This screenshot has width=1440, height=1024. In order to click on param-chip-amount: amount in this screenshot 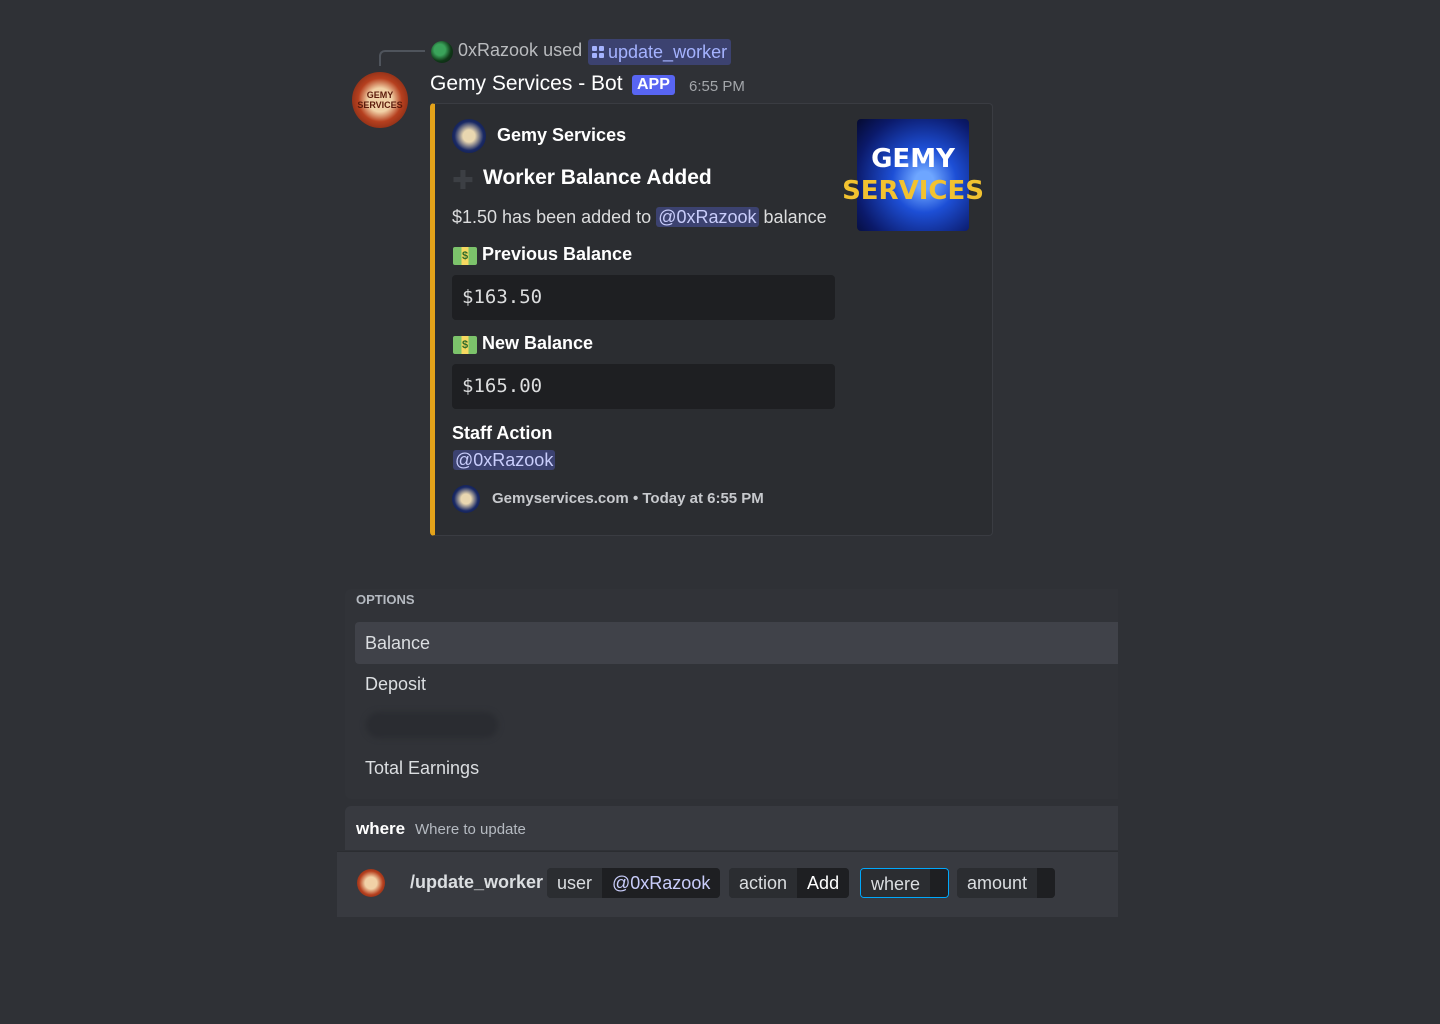, I will do `click(1006, 883)`.